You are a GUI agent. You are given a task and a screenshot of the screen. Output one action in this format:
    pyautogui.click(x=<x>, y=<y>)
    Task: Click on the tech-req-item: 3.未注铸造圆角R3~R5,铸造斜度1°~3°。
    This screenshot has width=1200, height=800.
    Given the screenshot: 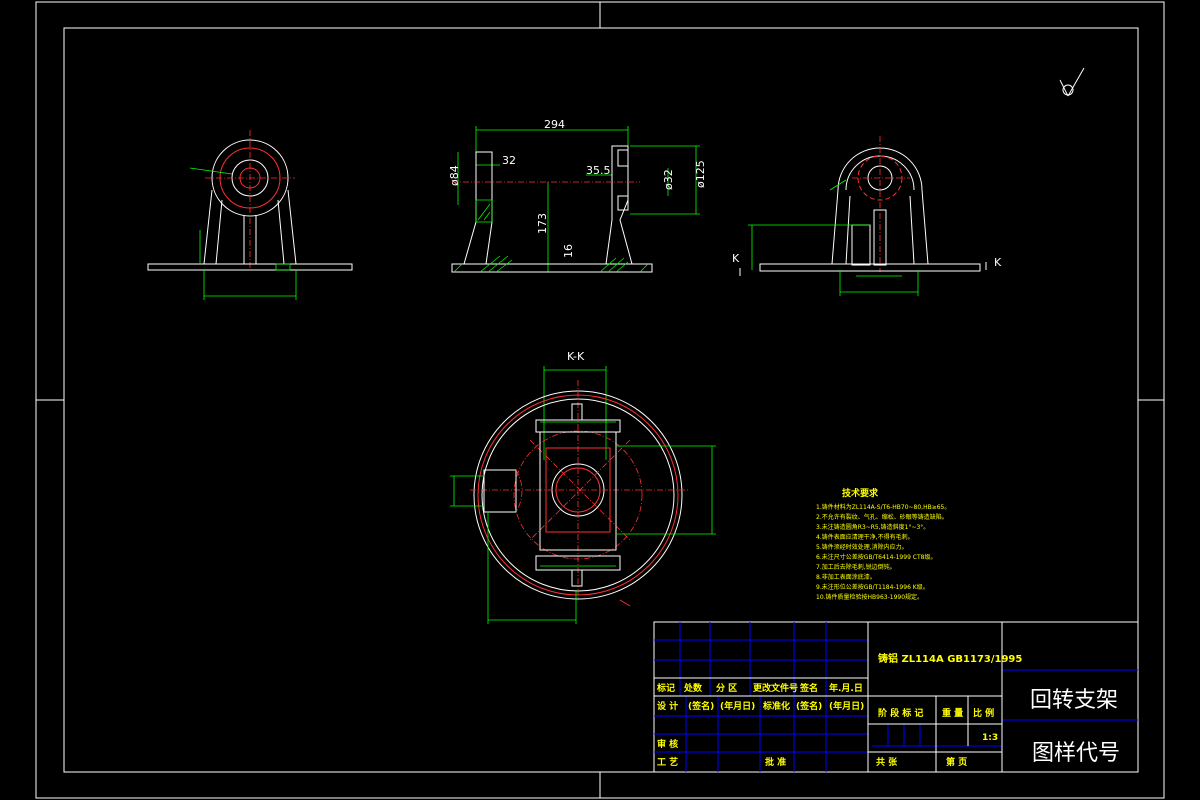 What is the action you would take?
    pyautogui.click(x=872, y=527)
    